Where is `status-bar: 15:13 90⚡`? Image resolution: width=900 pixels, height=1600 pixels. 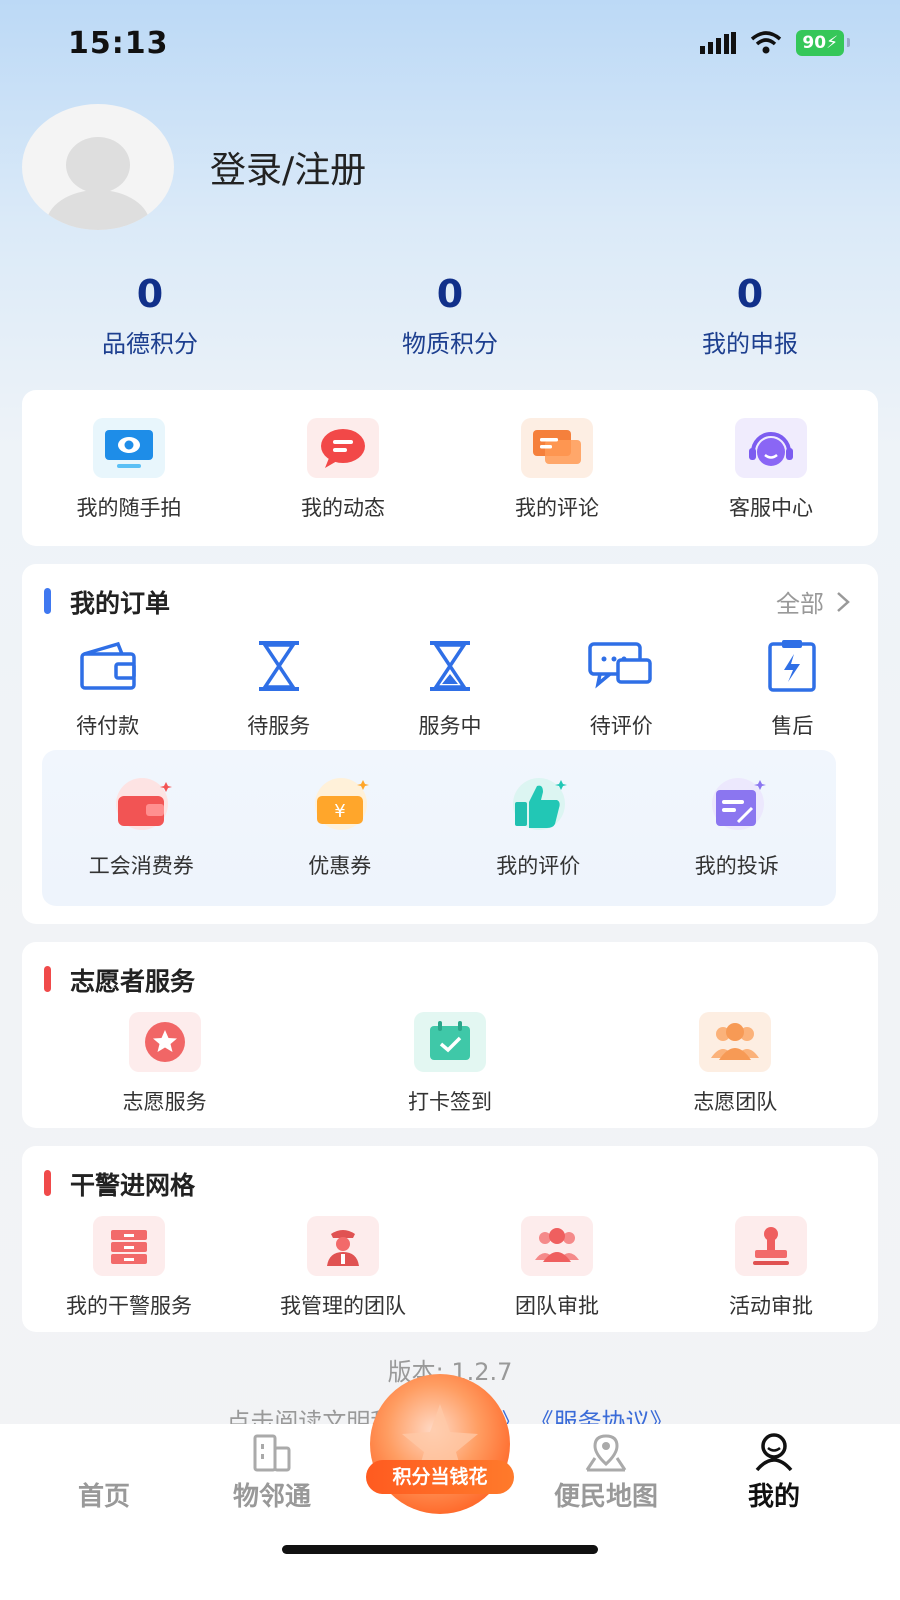 status-bar: 15:13 90⚡ is located at coordinates (450, 44).